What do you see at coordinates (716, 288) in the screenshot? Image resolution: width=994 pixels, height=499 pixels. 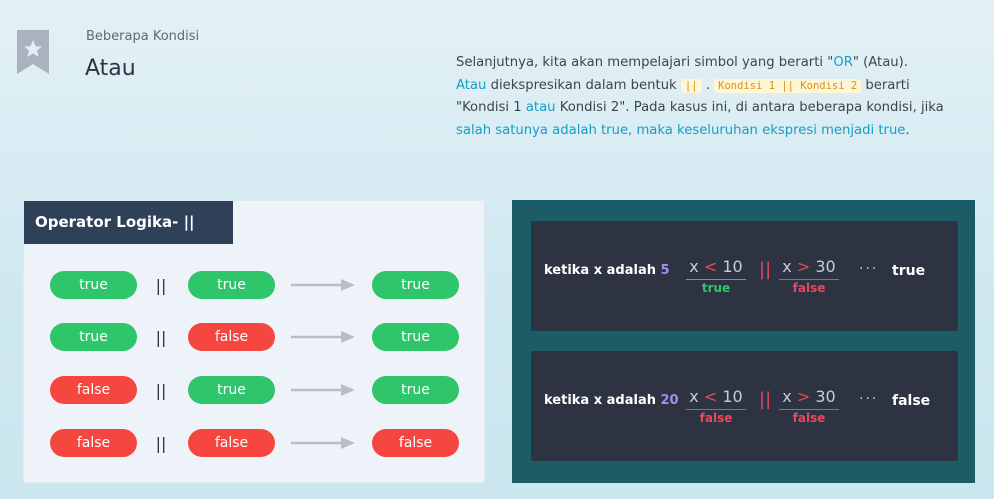 I see `sub-result: true` at bounding box center [716, 288].